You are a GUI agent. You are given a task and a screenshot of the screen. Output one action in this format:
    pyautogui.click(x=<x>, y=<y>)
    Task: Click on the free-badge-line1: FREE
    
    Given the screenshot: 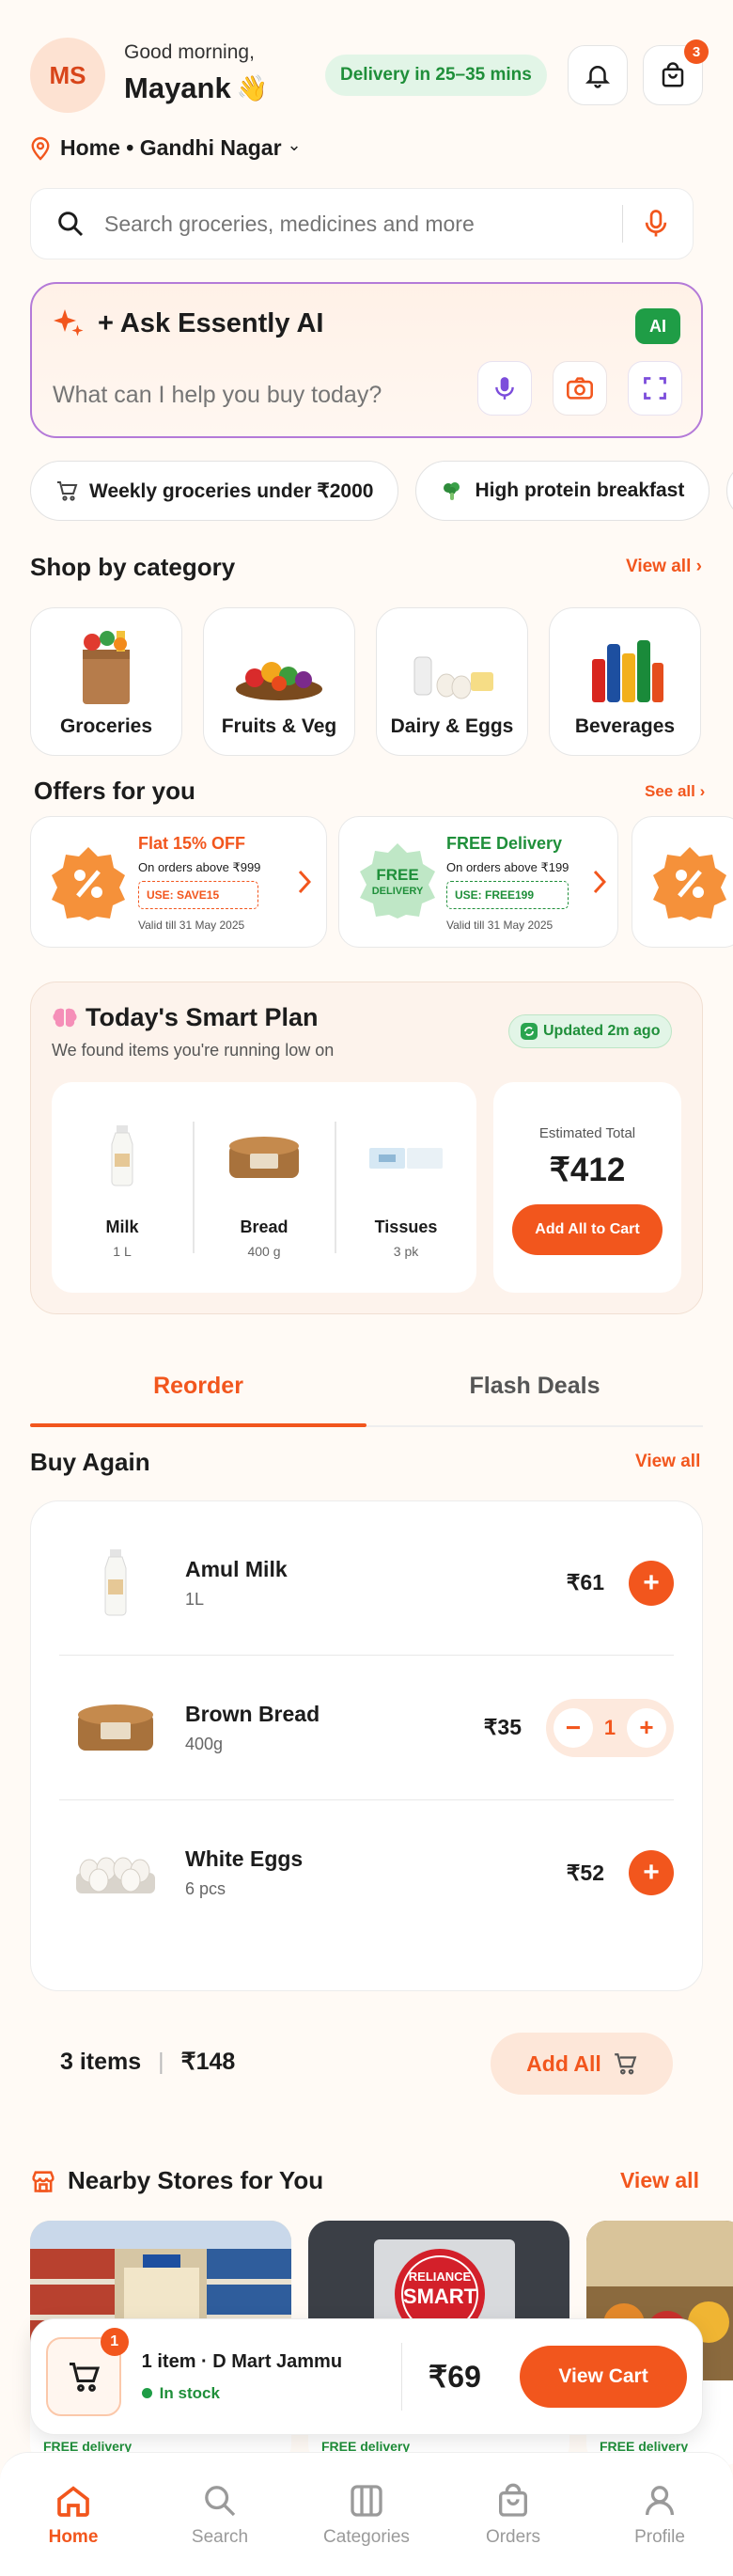 What is the action you would take?
    pyautogui.click(x=397, y=875)
    